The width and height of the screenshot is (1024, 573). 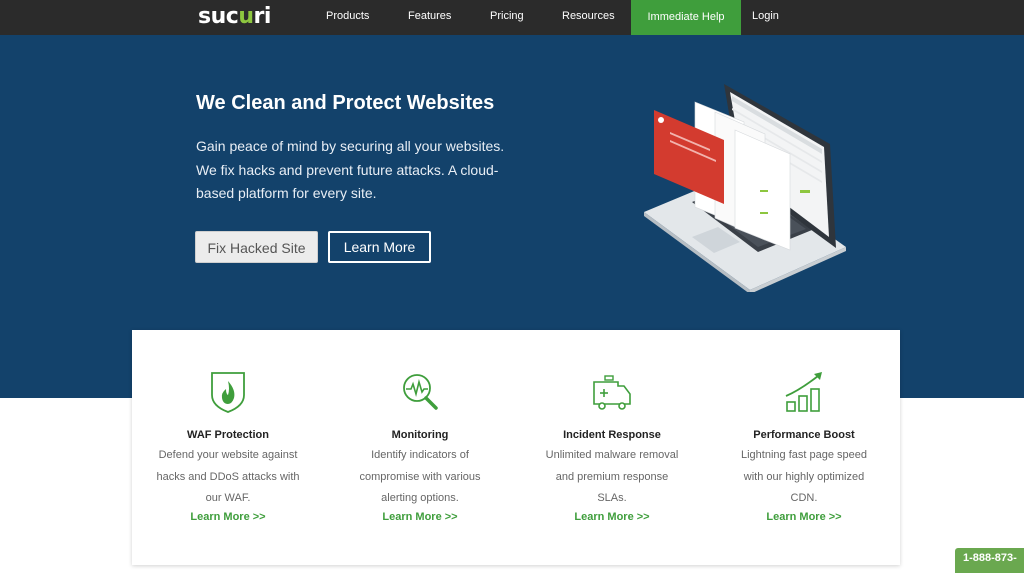 I want to click on immediate-help-button: Immediate Help, so click(x=686, y=17).